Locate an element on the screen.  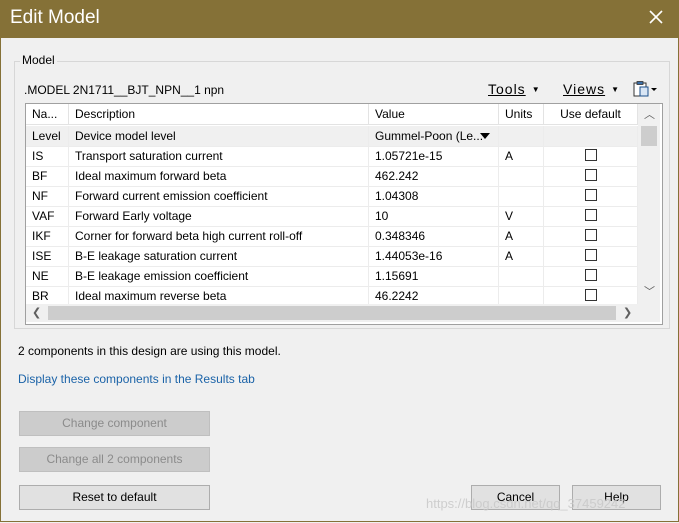
vertical-scrollbar: ︿ ﹀ is located at coordinates (649, 204).